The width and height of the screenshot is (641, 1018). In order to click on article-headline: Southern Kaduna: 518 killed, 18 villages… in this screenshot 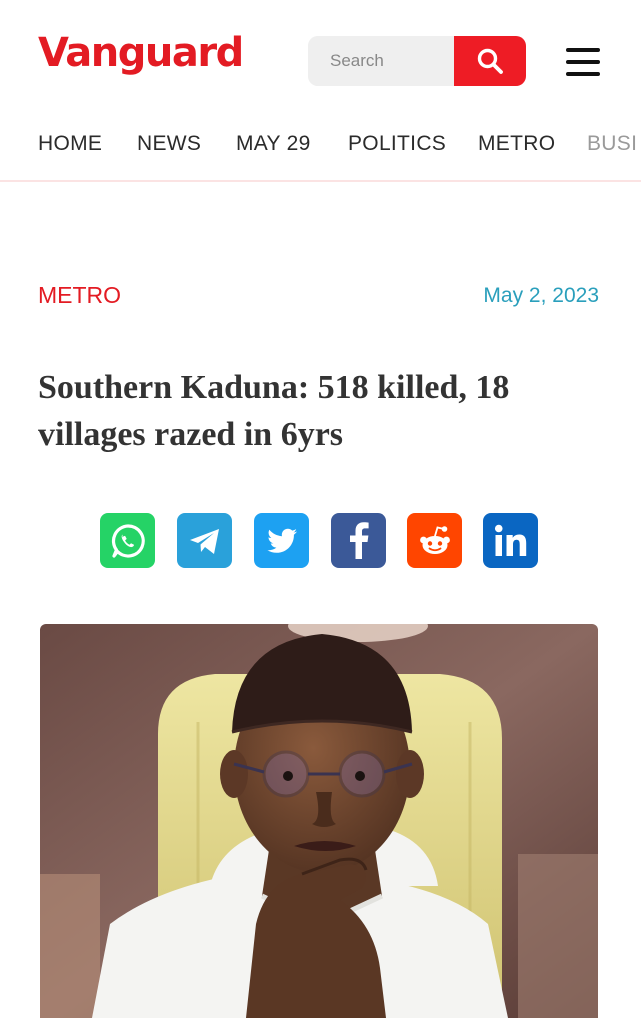, I will do `click(274, 411)`.